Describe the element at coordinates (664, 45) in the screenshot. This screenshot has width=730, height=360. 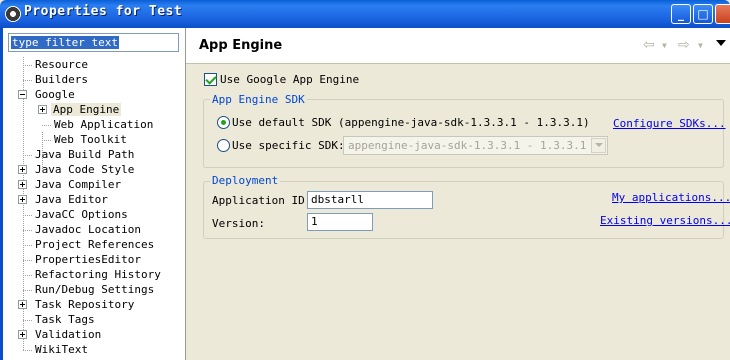
I see `back-history-dropdown-icon: ▼` at that location.